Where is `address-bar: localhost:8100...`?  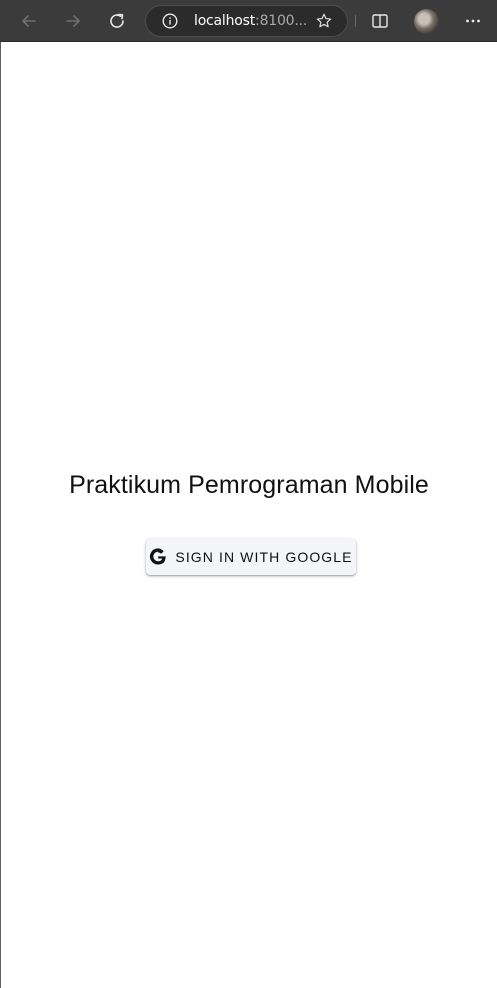 address-bar: localhost:8100... is located at coordinates (246, 21).